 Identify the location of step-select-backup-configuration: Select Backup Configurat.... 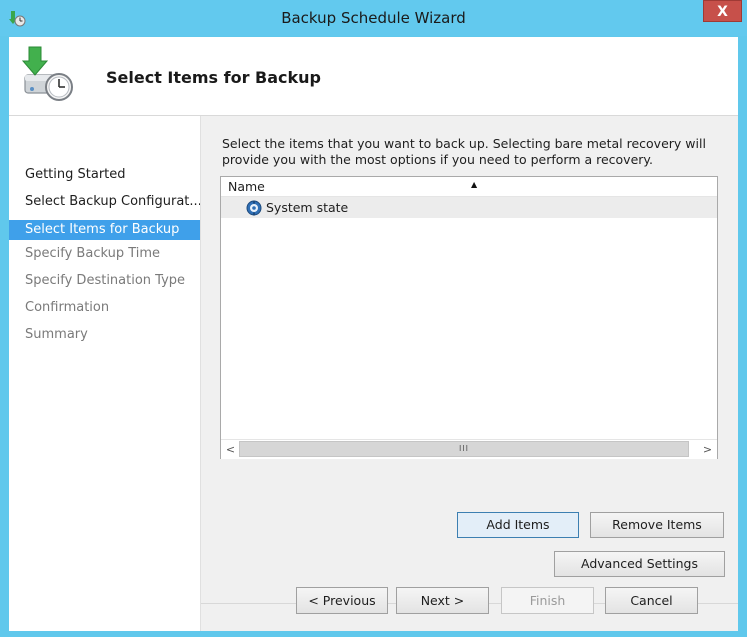
(104, 202).